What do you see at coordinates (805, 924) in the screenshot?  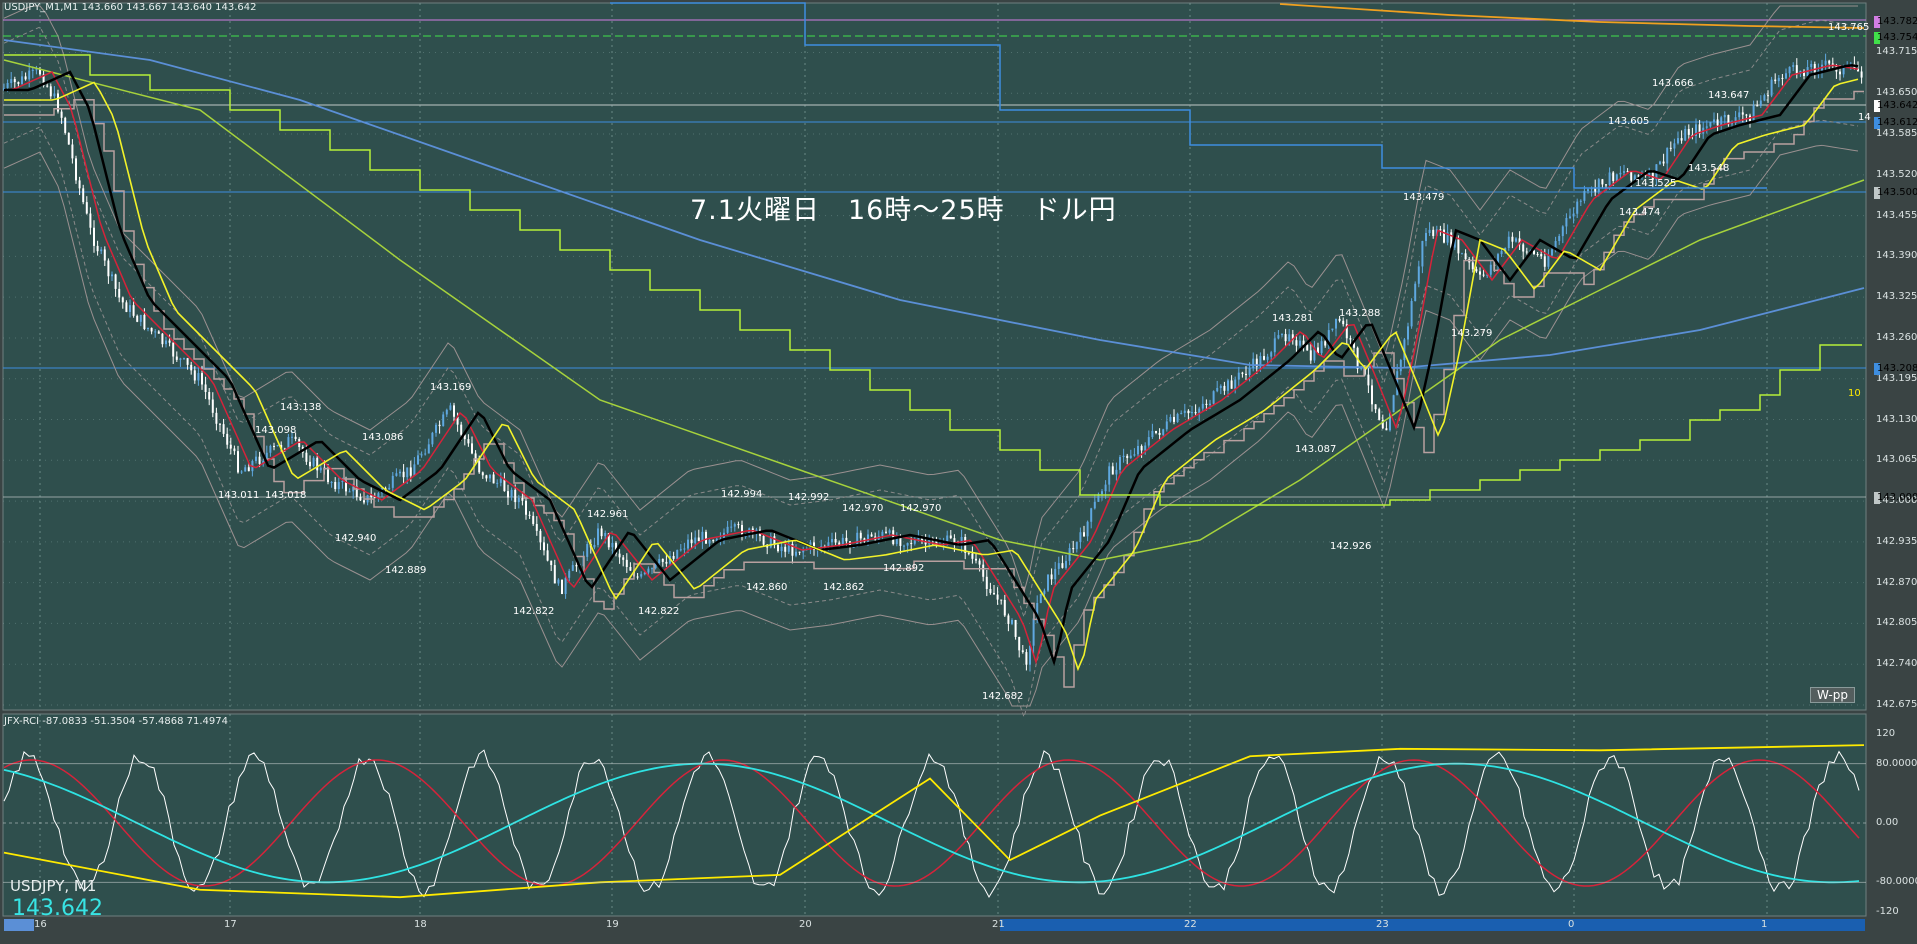 I see `time-axis-label: 20` at bounding box center [805, 924].